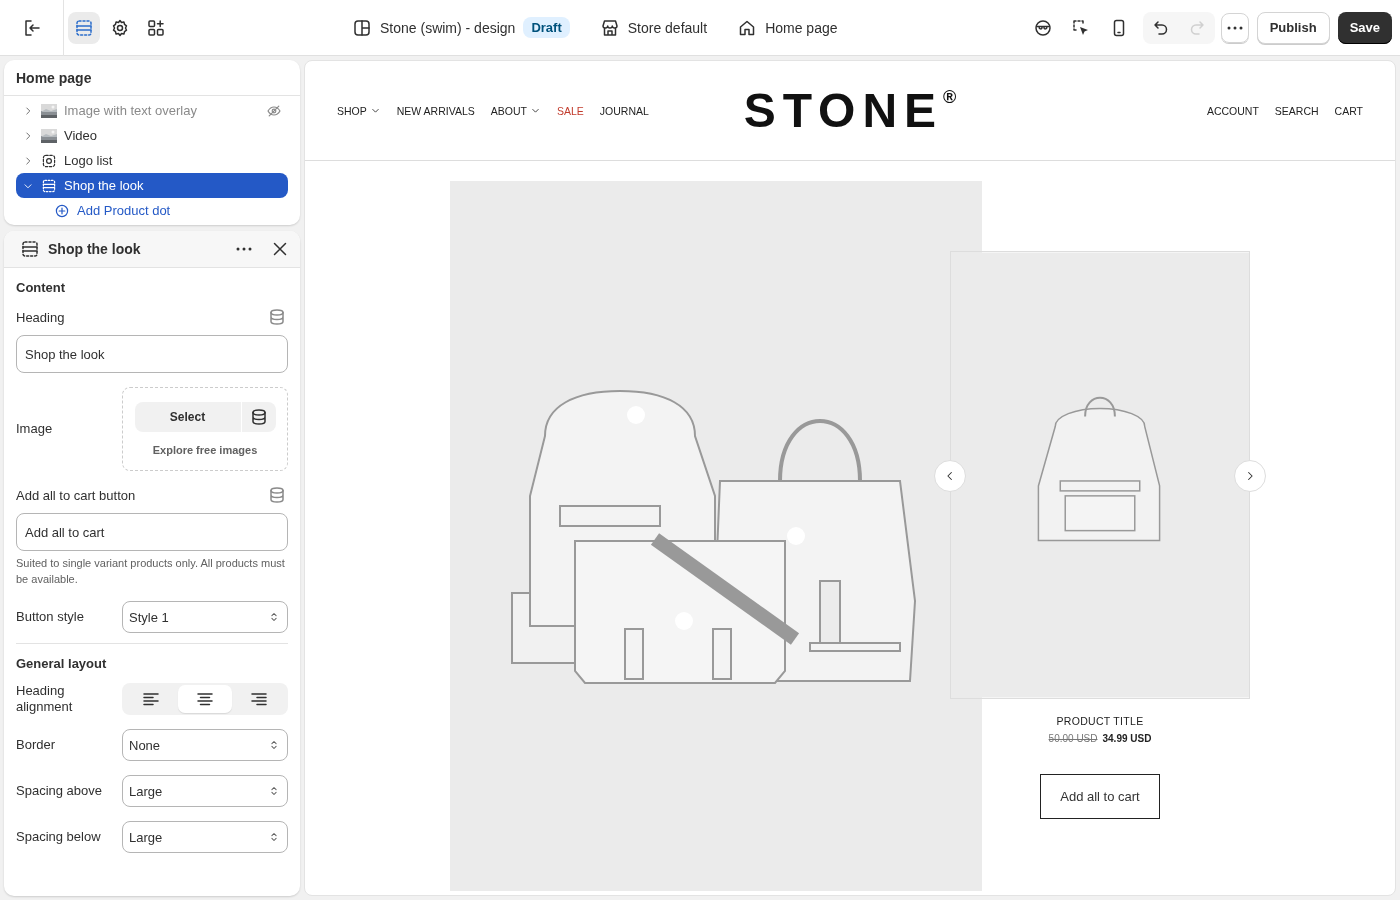 This screenshot has width=1400, height=900. I want to click on field-label: Image, so click(35, 429).